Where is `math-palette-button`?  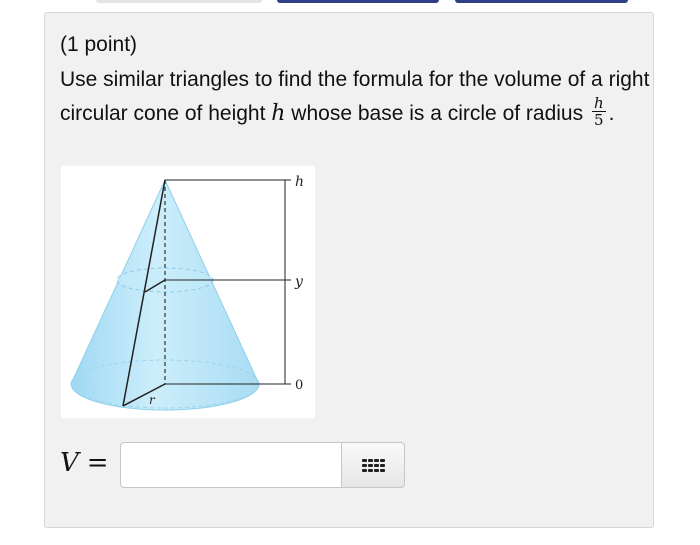
math-palette-button is located at coordinates (373, 465).